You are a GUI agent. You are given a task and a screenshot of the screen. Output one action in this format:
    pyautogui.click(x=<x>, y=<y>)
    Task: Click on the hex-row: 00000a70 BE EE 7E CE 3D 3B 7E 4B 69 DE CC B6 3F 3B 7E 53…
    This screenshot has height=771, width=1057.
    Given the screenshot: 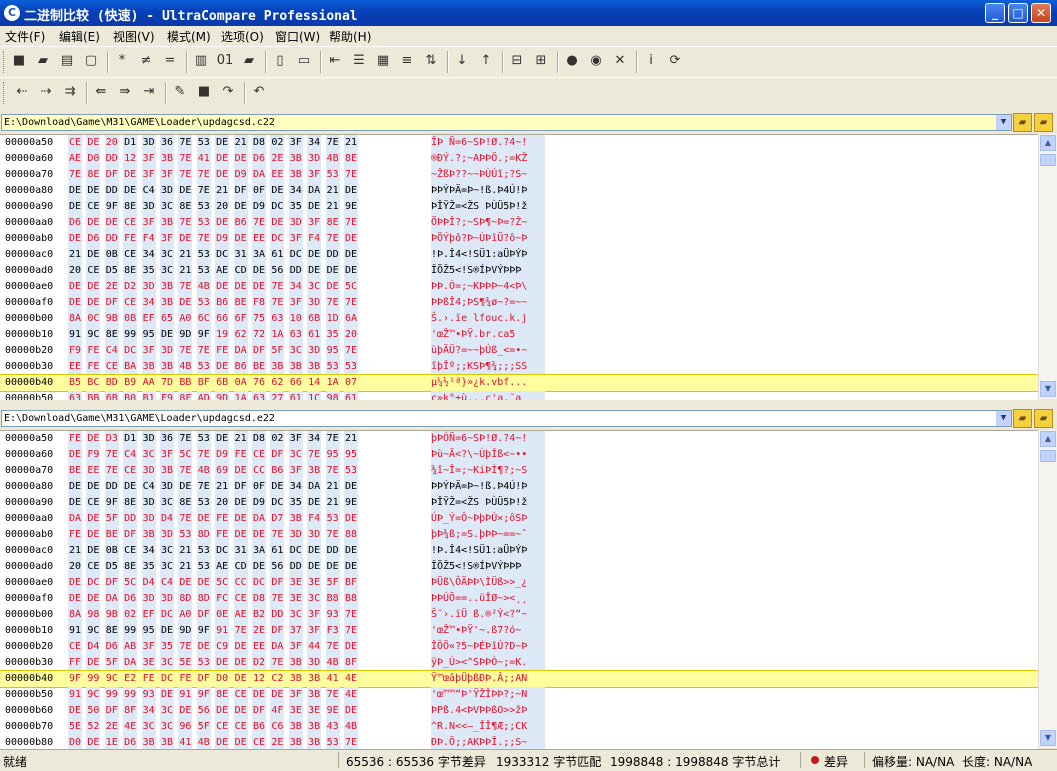 What is the action you would take?
    pyautogui.click(x=519, y=471)
    